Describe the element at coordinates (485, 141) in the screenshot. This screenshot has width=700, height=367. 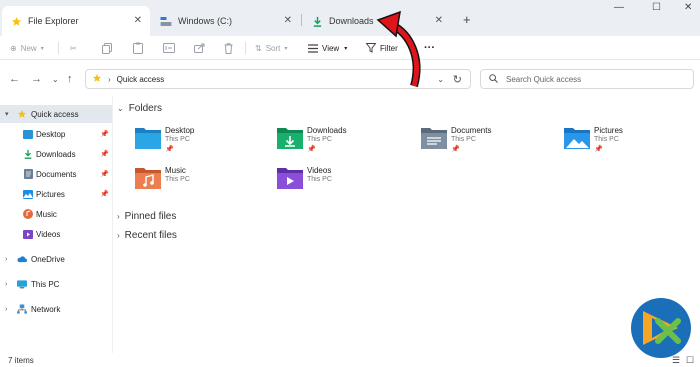
I see `folder-documents: Documents This PC 📌` at that location.